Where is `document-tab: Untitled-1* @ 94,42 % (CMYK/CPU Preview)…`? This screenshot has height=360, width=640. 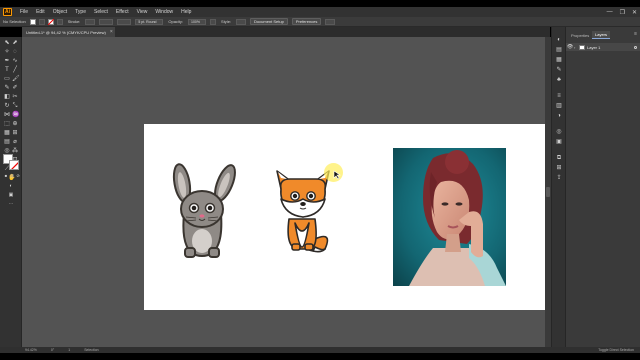 document-tab: Untitled-1* @ 94,42 % (CMYK/CPU Preview)… is located at coordinates (68, 32).